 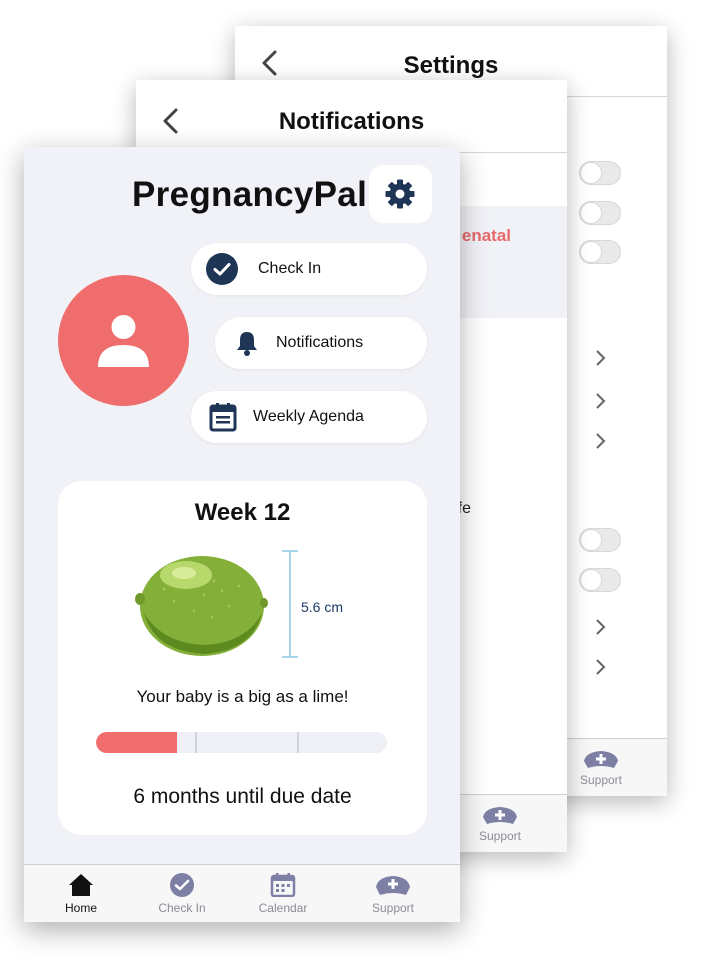 I want to click on pregnancy-progress-bar, so click(x=241, y=742).